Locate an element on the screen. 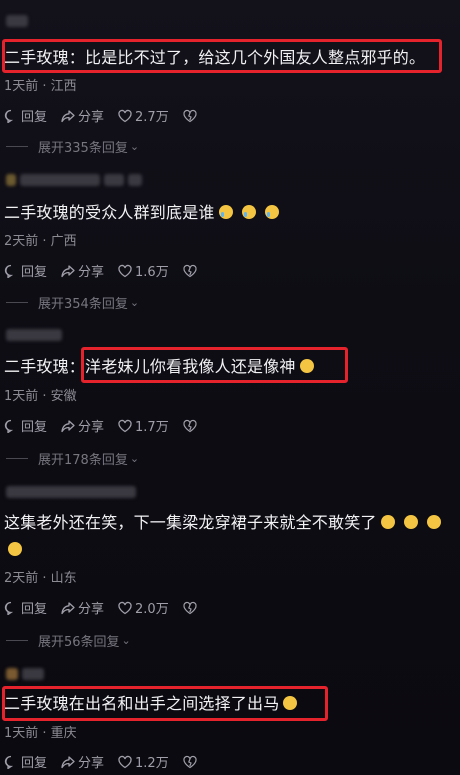 This screenshot has height=775, width=460. comment-actions: 回复 分享 2.7万 is located at coordinates (107, 115).